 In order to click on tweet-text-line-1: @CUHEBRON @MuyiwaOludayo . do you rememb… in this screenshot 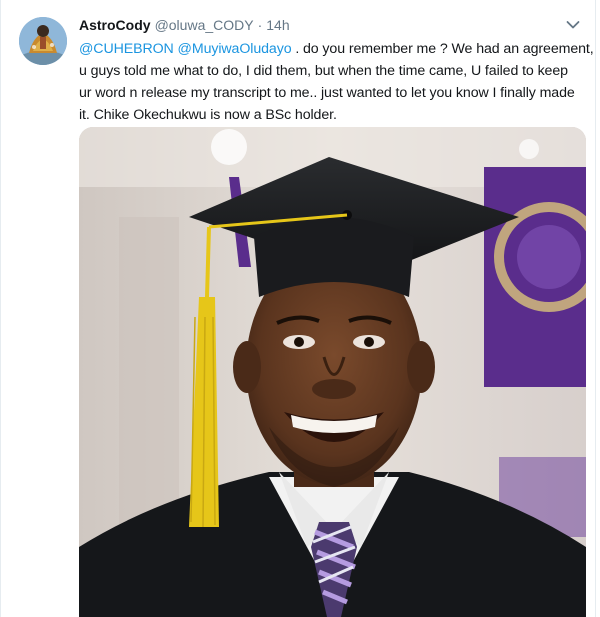, I will do `click(336, 49)`.